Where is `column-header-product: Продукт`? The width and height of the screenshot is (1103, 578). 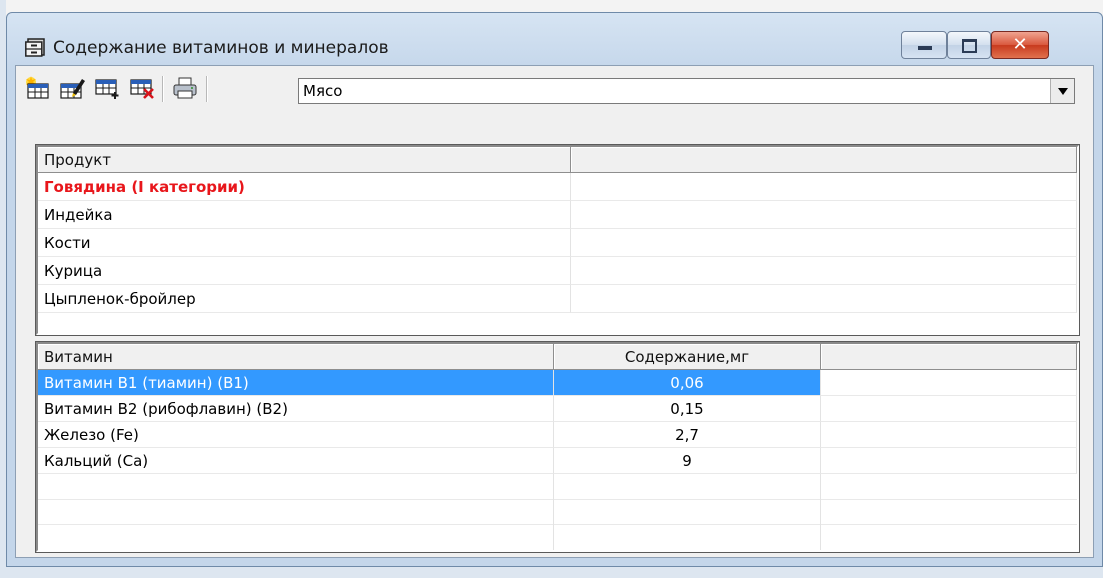
column-header-product: Продукт is located at coordinates (304, 160).